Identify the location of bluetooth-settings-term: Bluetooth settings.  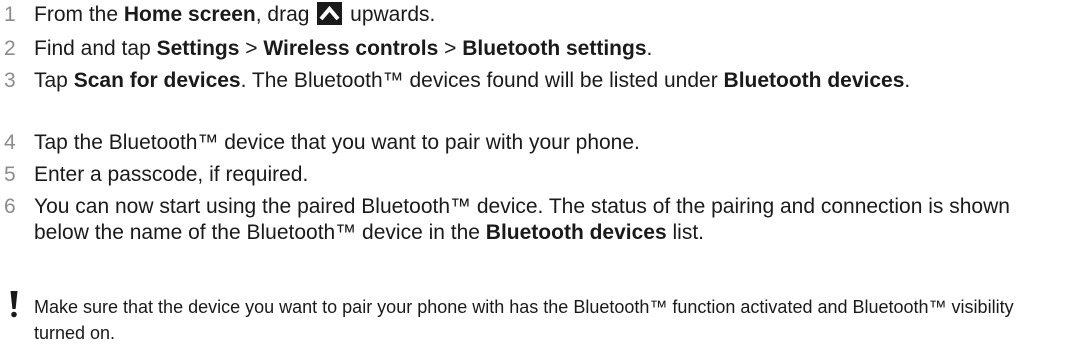
(554, 48).